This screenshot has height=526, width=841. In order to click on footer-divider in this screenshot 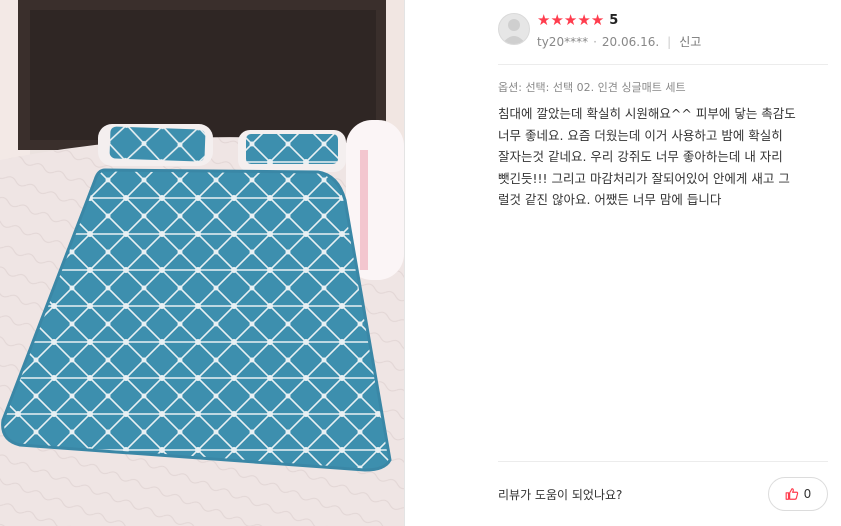, I will do `click(663, 461)`.